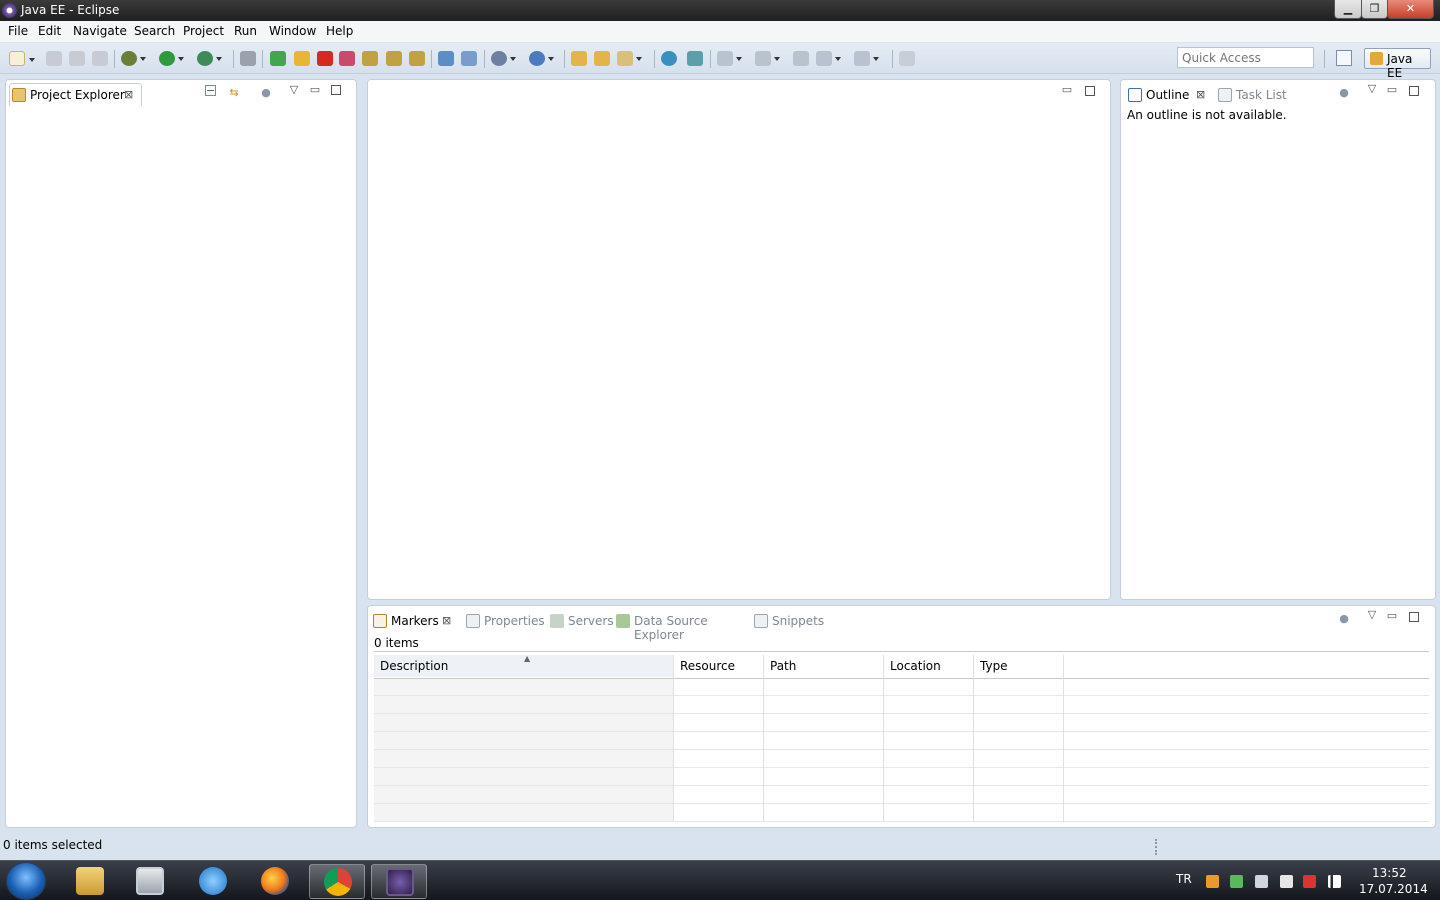 This screenshot has width=1440, height=900. What do you see at coordinates (541, 58) in the screenshot?
I see `new-class-icon` at bounding box center [541, 58].